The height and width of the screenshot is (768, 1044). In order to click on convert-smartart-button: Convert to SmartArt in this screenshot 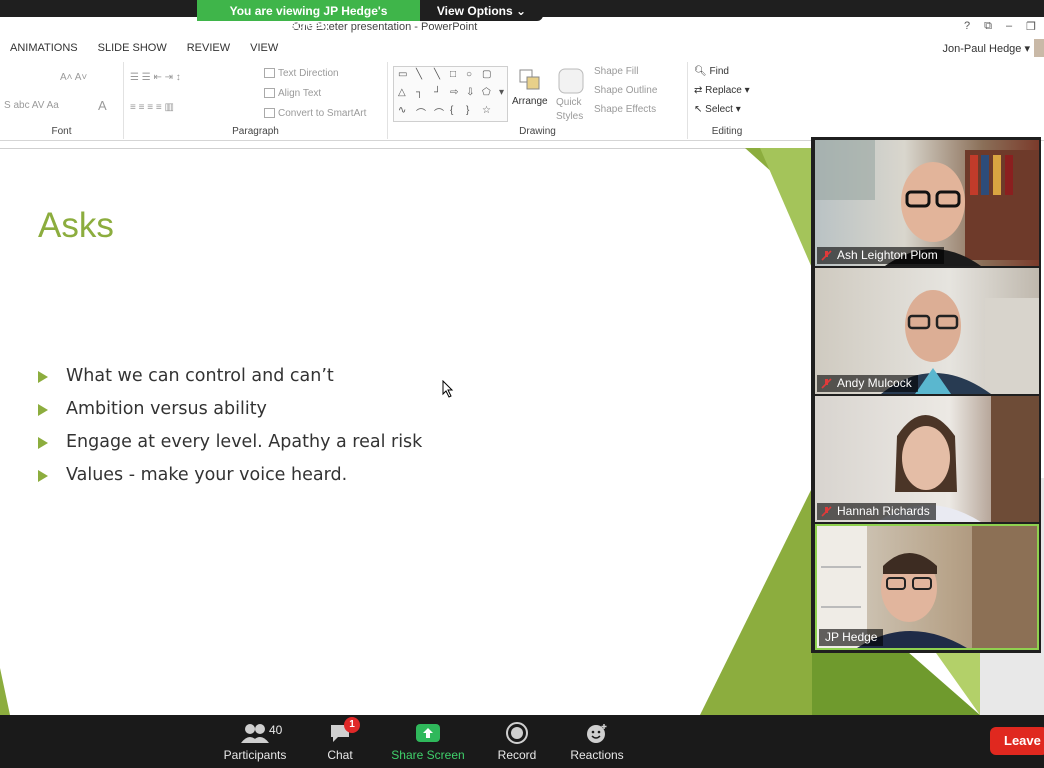, I will do `click(315, 113)`.